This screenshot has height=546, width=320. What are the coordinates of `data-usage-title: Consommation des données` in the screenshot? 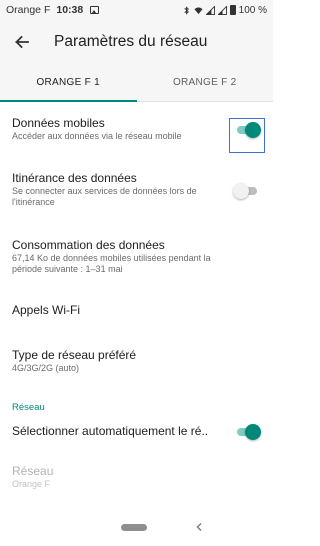 It's located at (88, 245).